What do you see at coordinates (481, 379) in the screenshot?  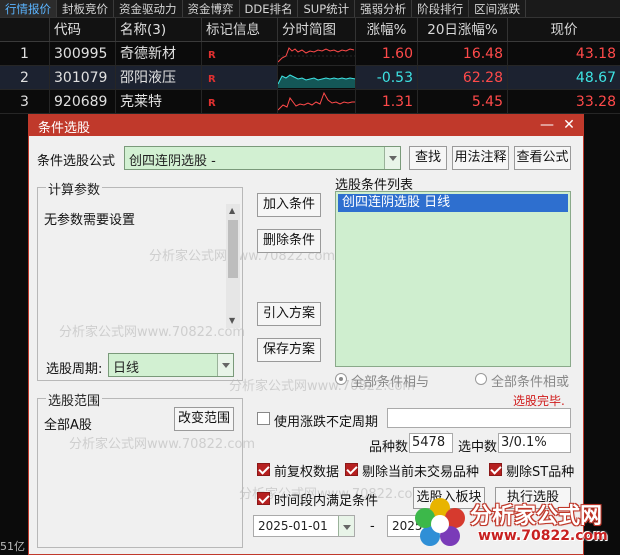 I see `all-or-radio` at bounding box center [481, 379].